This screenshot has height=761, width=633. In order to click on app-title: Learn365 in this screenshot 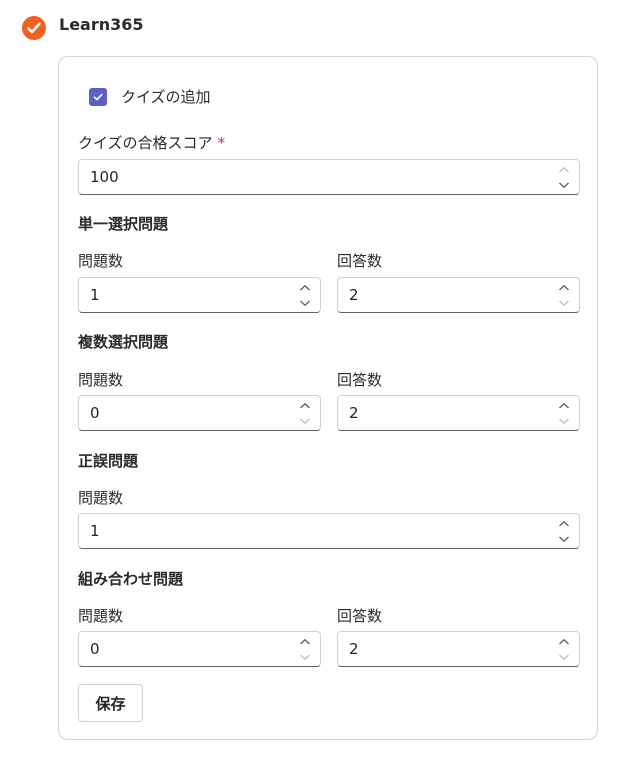, I will do `click(101, 24)`.